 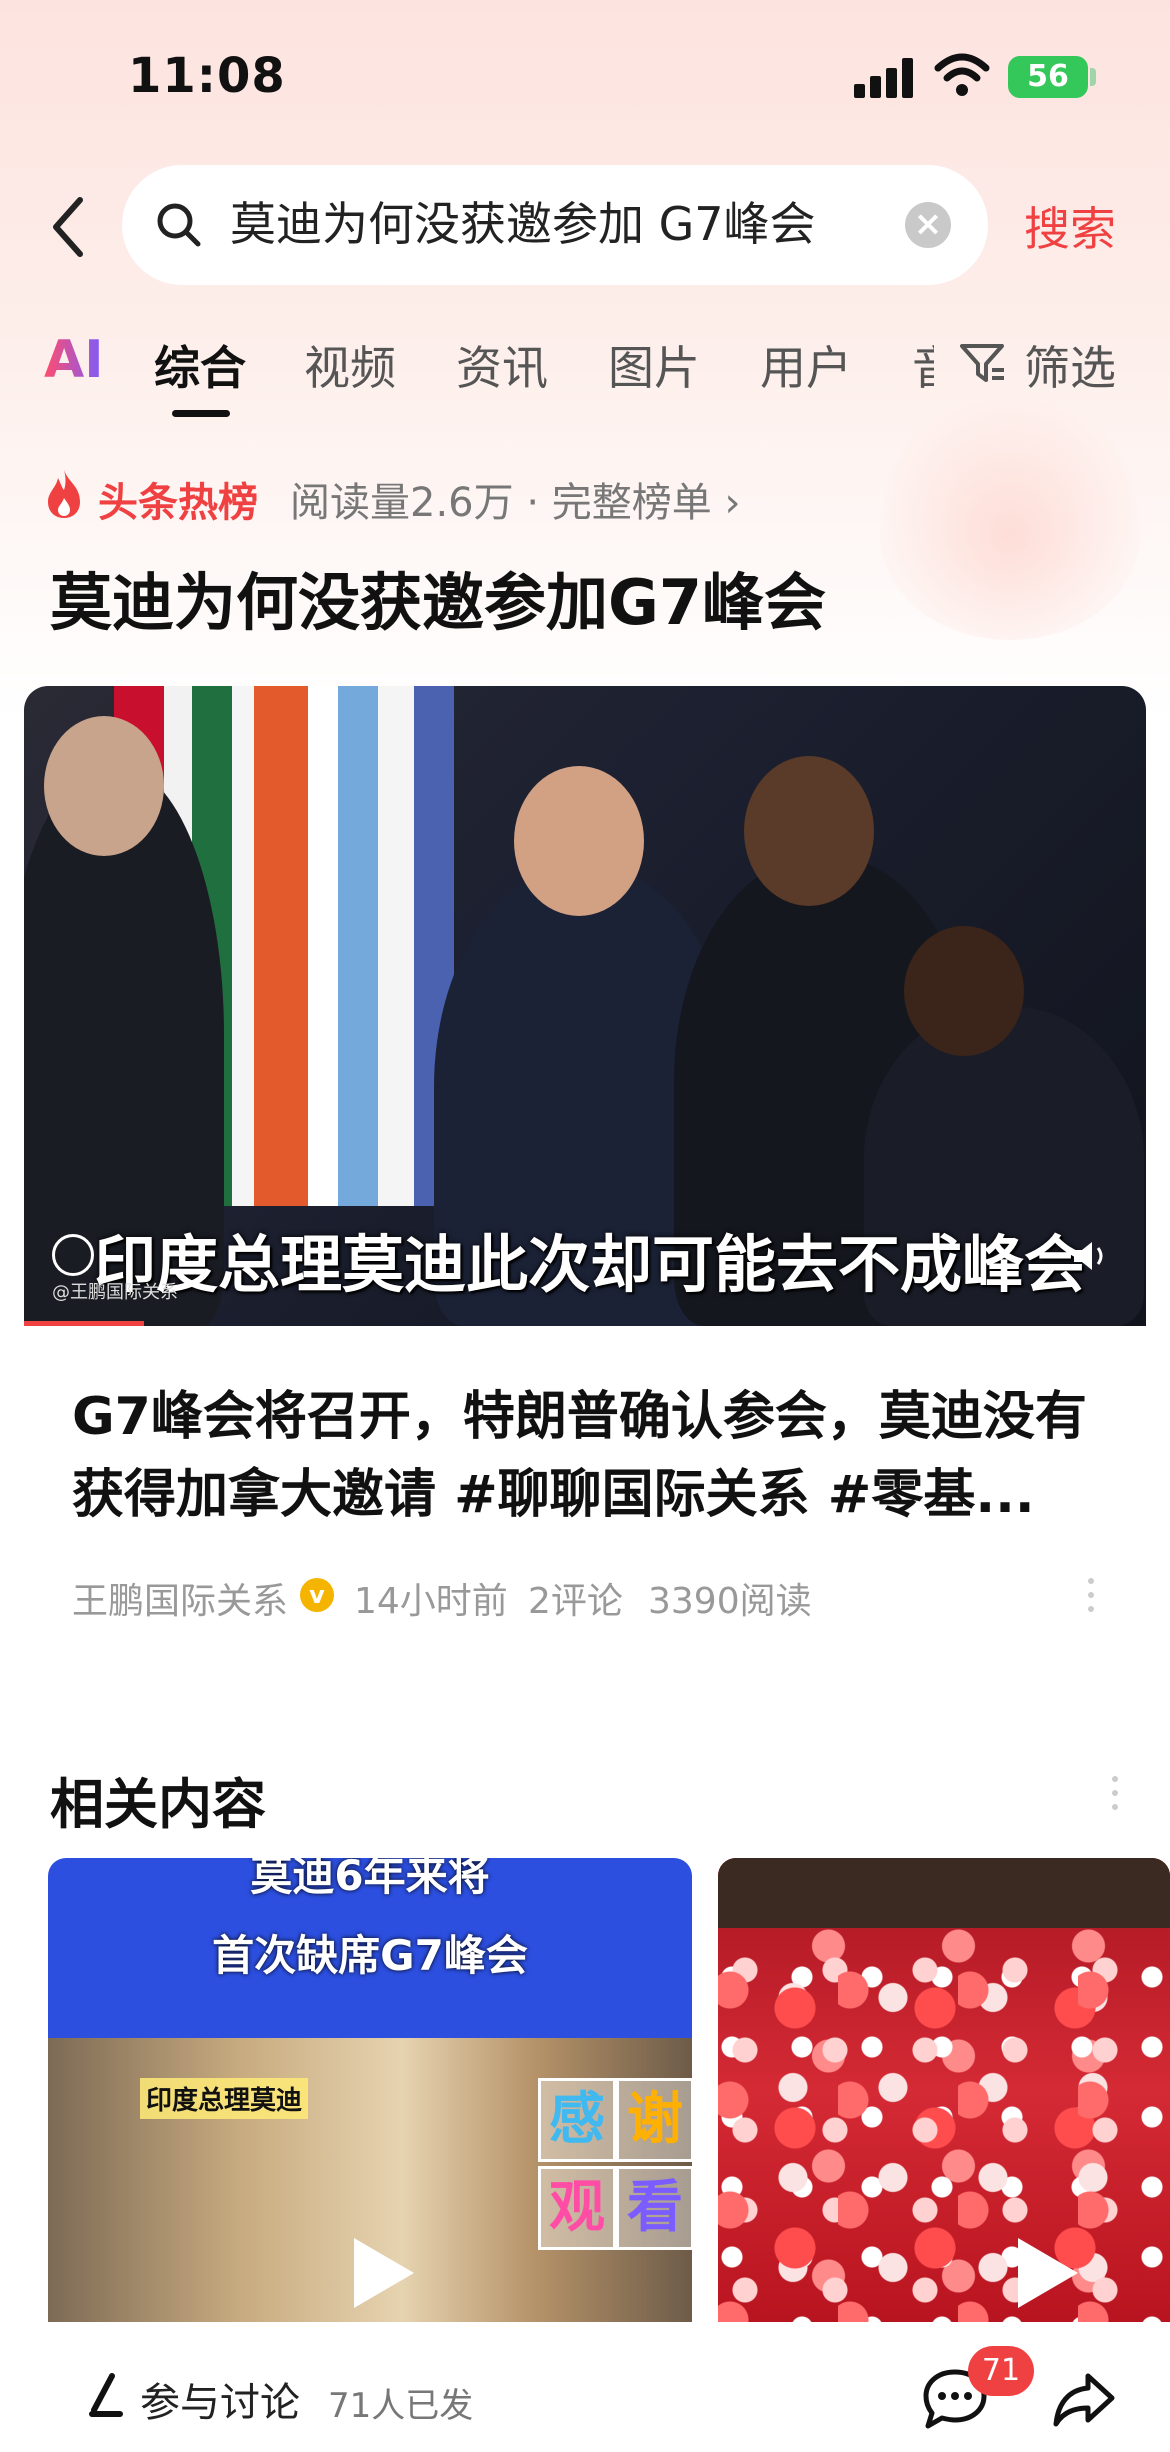 I want to click on related-item, so click(x=944, y=2090).